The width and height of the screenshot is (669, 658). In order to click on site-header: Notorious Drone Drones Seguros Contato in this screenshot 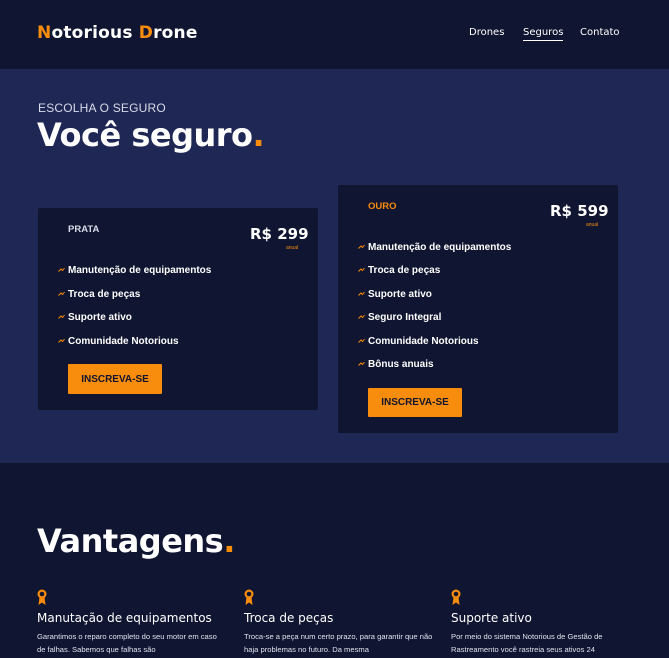, I will do `click(334, 34)`.